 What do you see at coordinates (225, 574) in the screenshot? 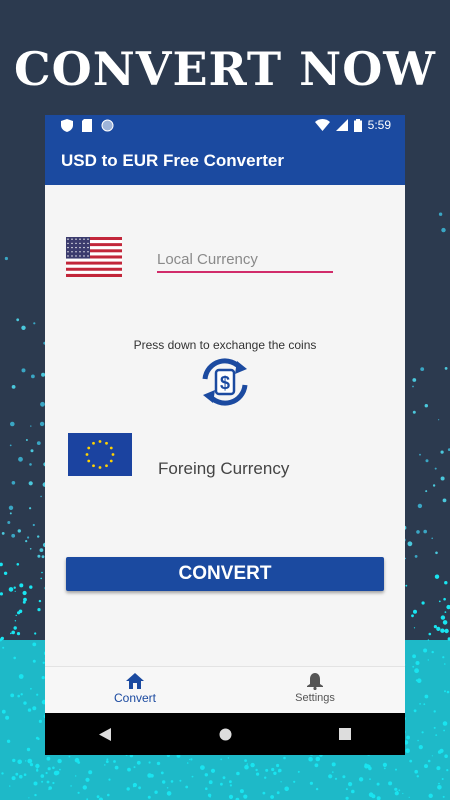
I see `convert-button: CONVERT` at bounding box center [225, 574].